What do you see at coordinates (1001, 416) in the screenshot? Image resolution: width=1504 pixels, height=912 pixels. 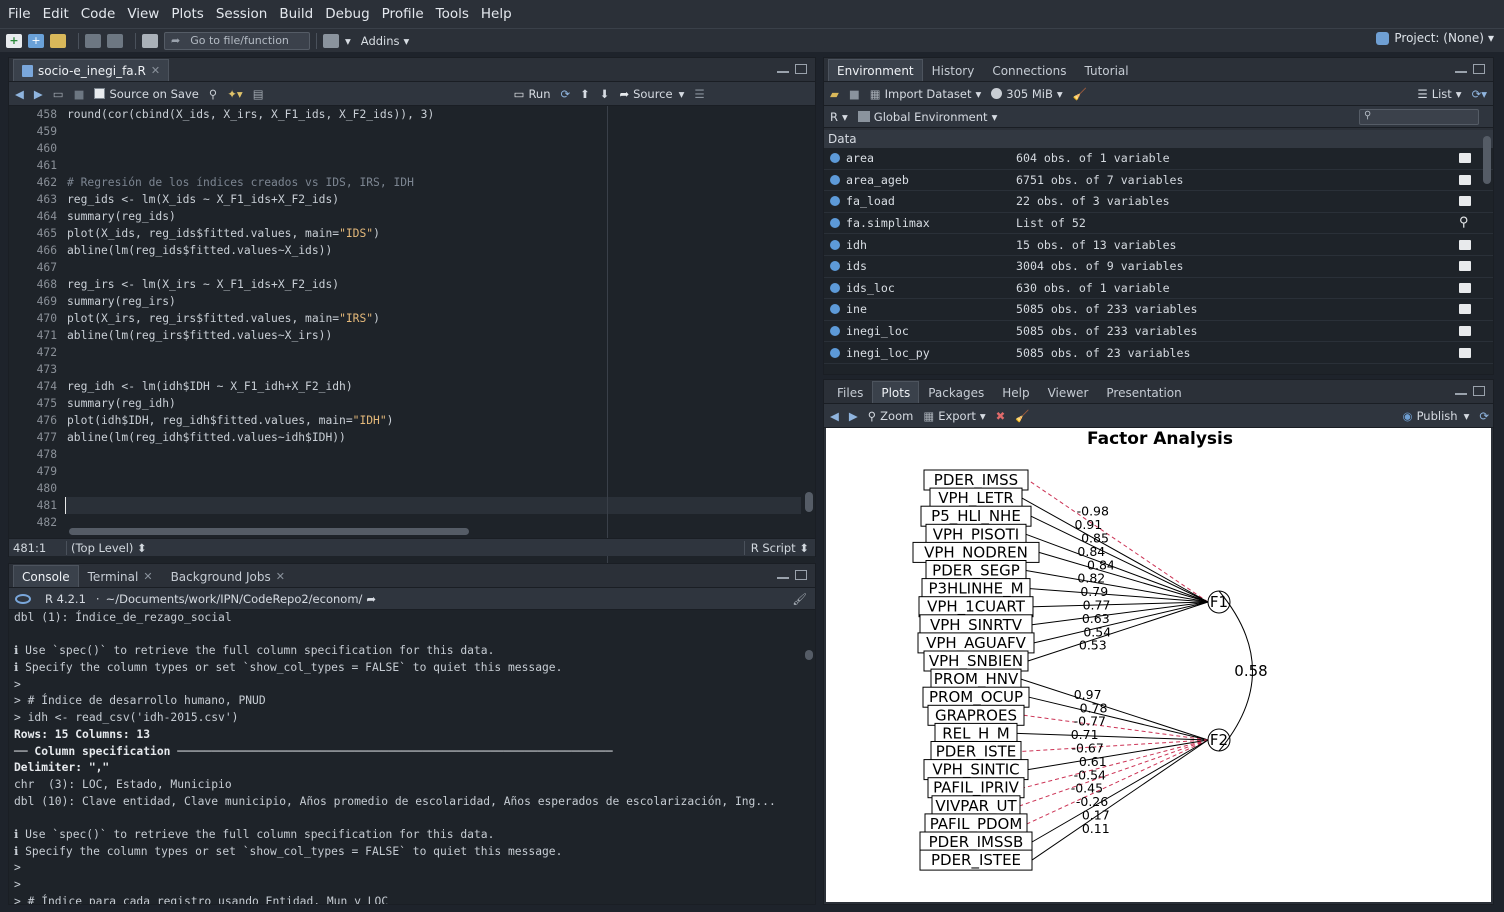 I see `remove-plot-icon: ✖` at bounding box center [1001, 416].